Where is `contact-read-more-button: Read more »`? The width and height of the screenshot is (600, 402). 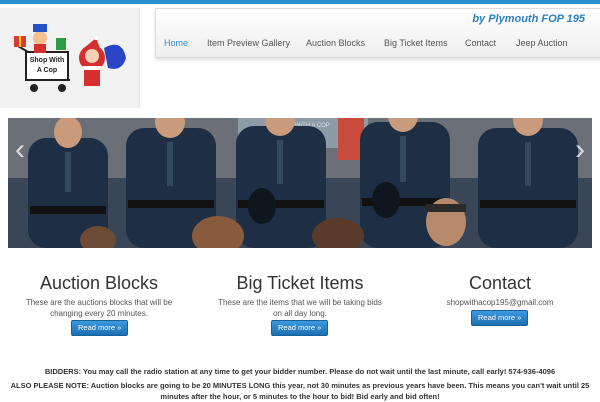
contact-read-more-button: Read more » is located at coordinates (500, 318).